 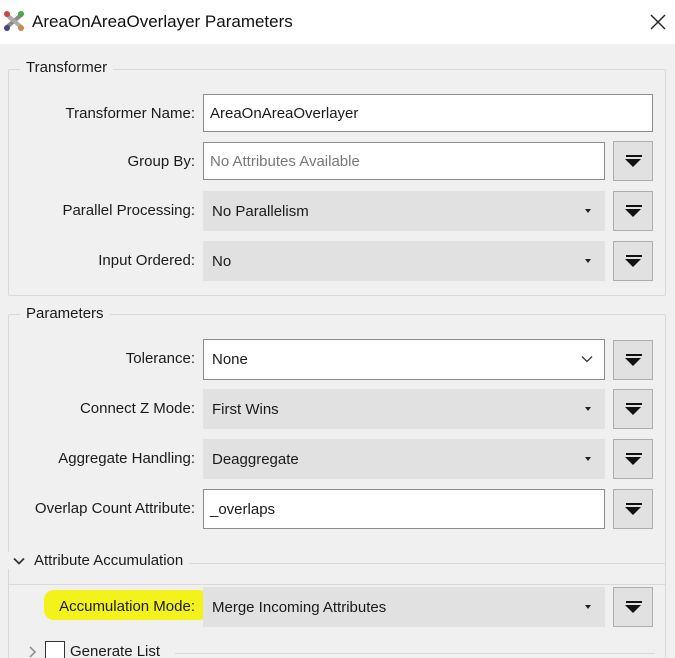 I want to click on parallel-processing-value: No Parallelism, so click(x=260, y=211).